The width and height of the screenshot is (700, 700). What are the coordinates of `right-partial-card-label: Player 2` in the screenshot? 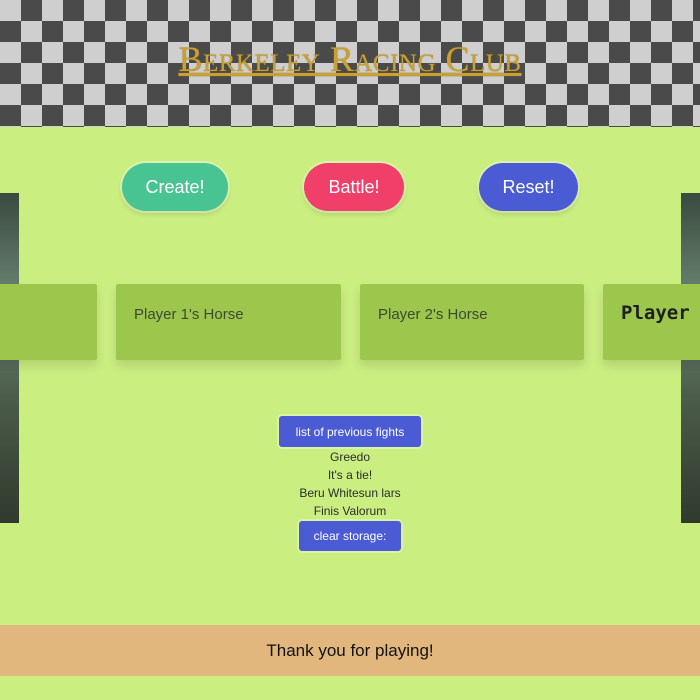 It's located at (660, 313).